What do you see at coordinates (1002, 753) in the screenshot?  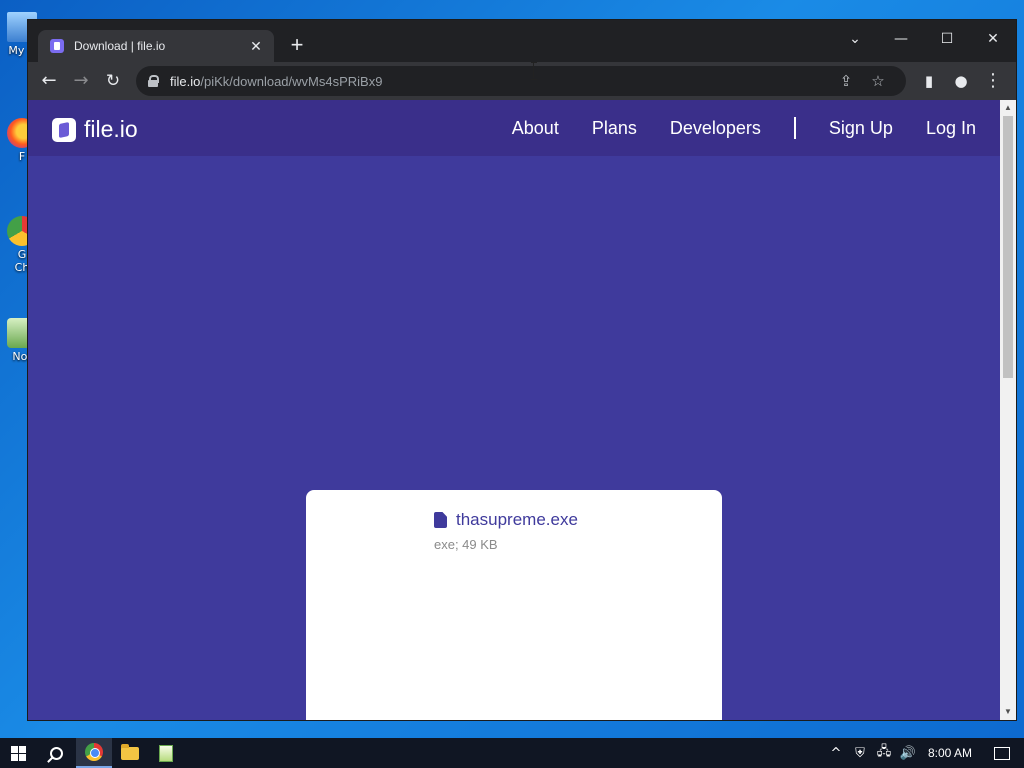 I see `notification-icon` at bounding box center [1002, 753].